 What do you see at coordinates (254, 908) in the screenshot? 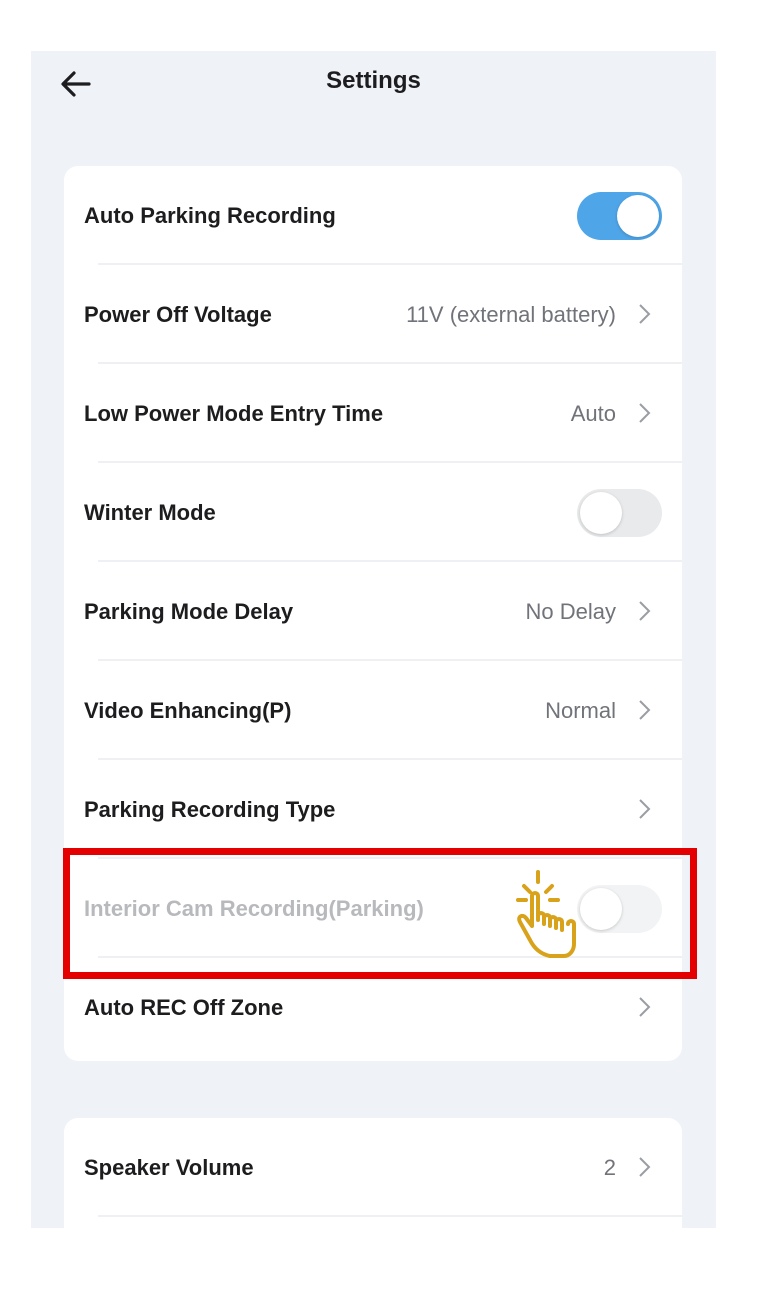
I see `row-label: Interior Cam Recording(Parking)` at bounding box center [254, 908].